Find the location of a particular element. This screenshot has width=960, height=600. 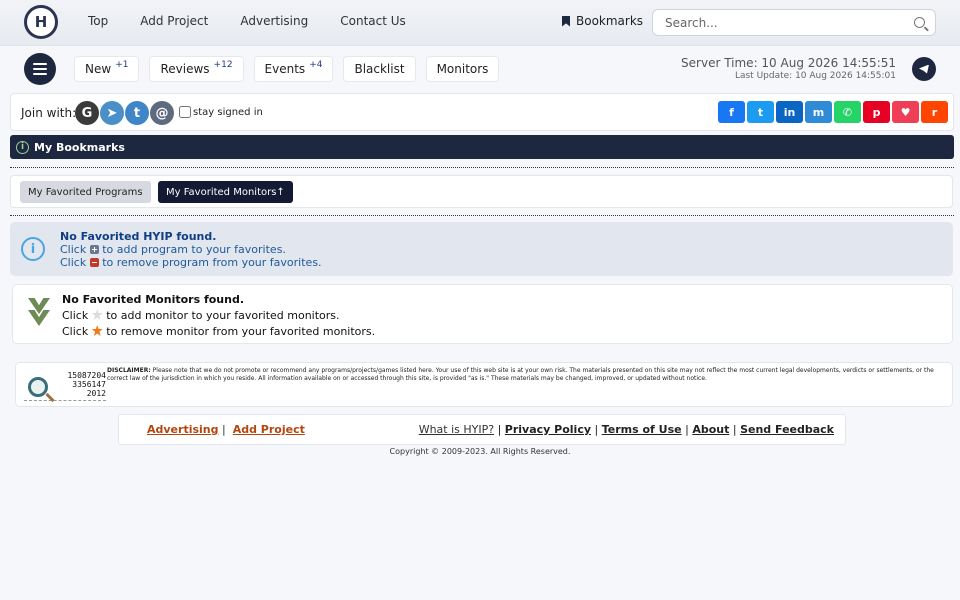

double-chevron-down-icon is located at coordinates (39, 313).